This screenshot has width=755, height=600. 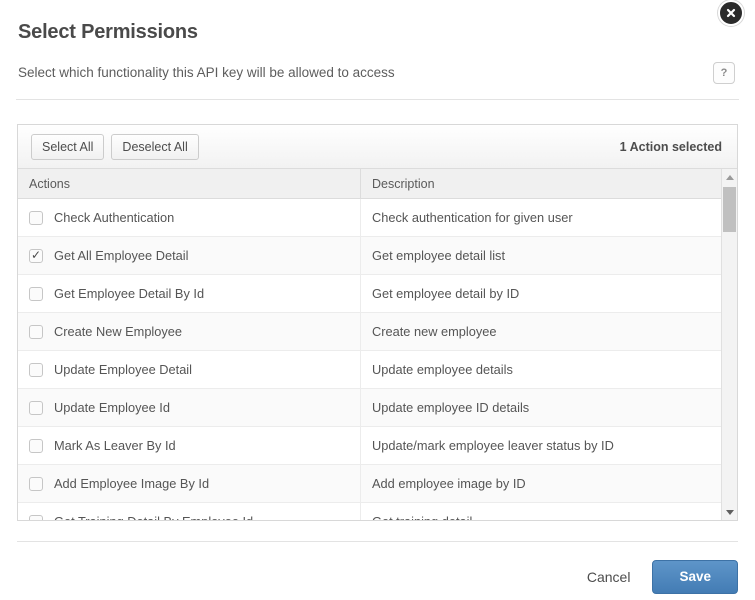 I want to click on action-label: Get All Employee Detail, so click(x=121, y=255).